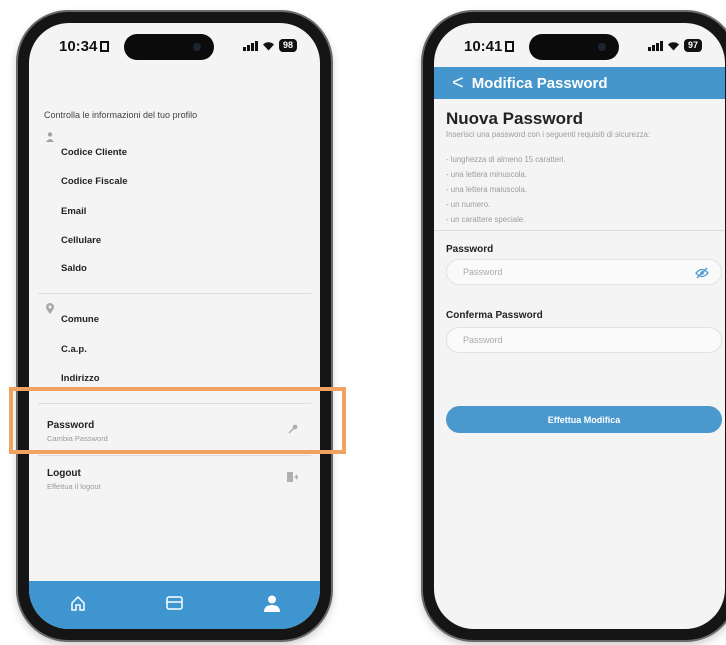 This screenshot has width=726, height=645. I want to click on nav-home-button, so click(78, 603).